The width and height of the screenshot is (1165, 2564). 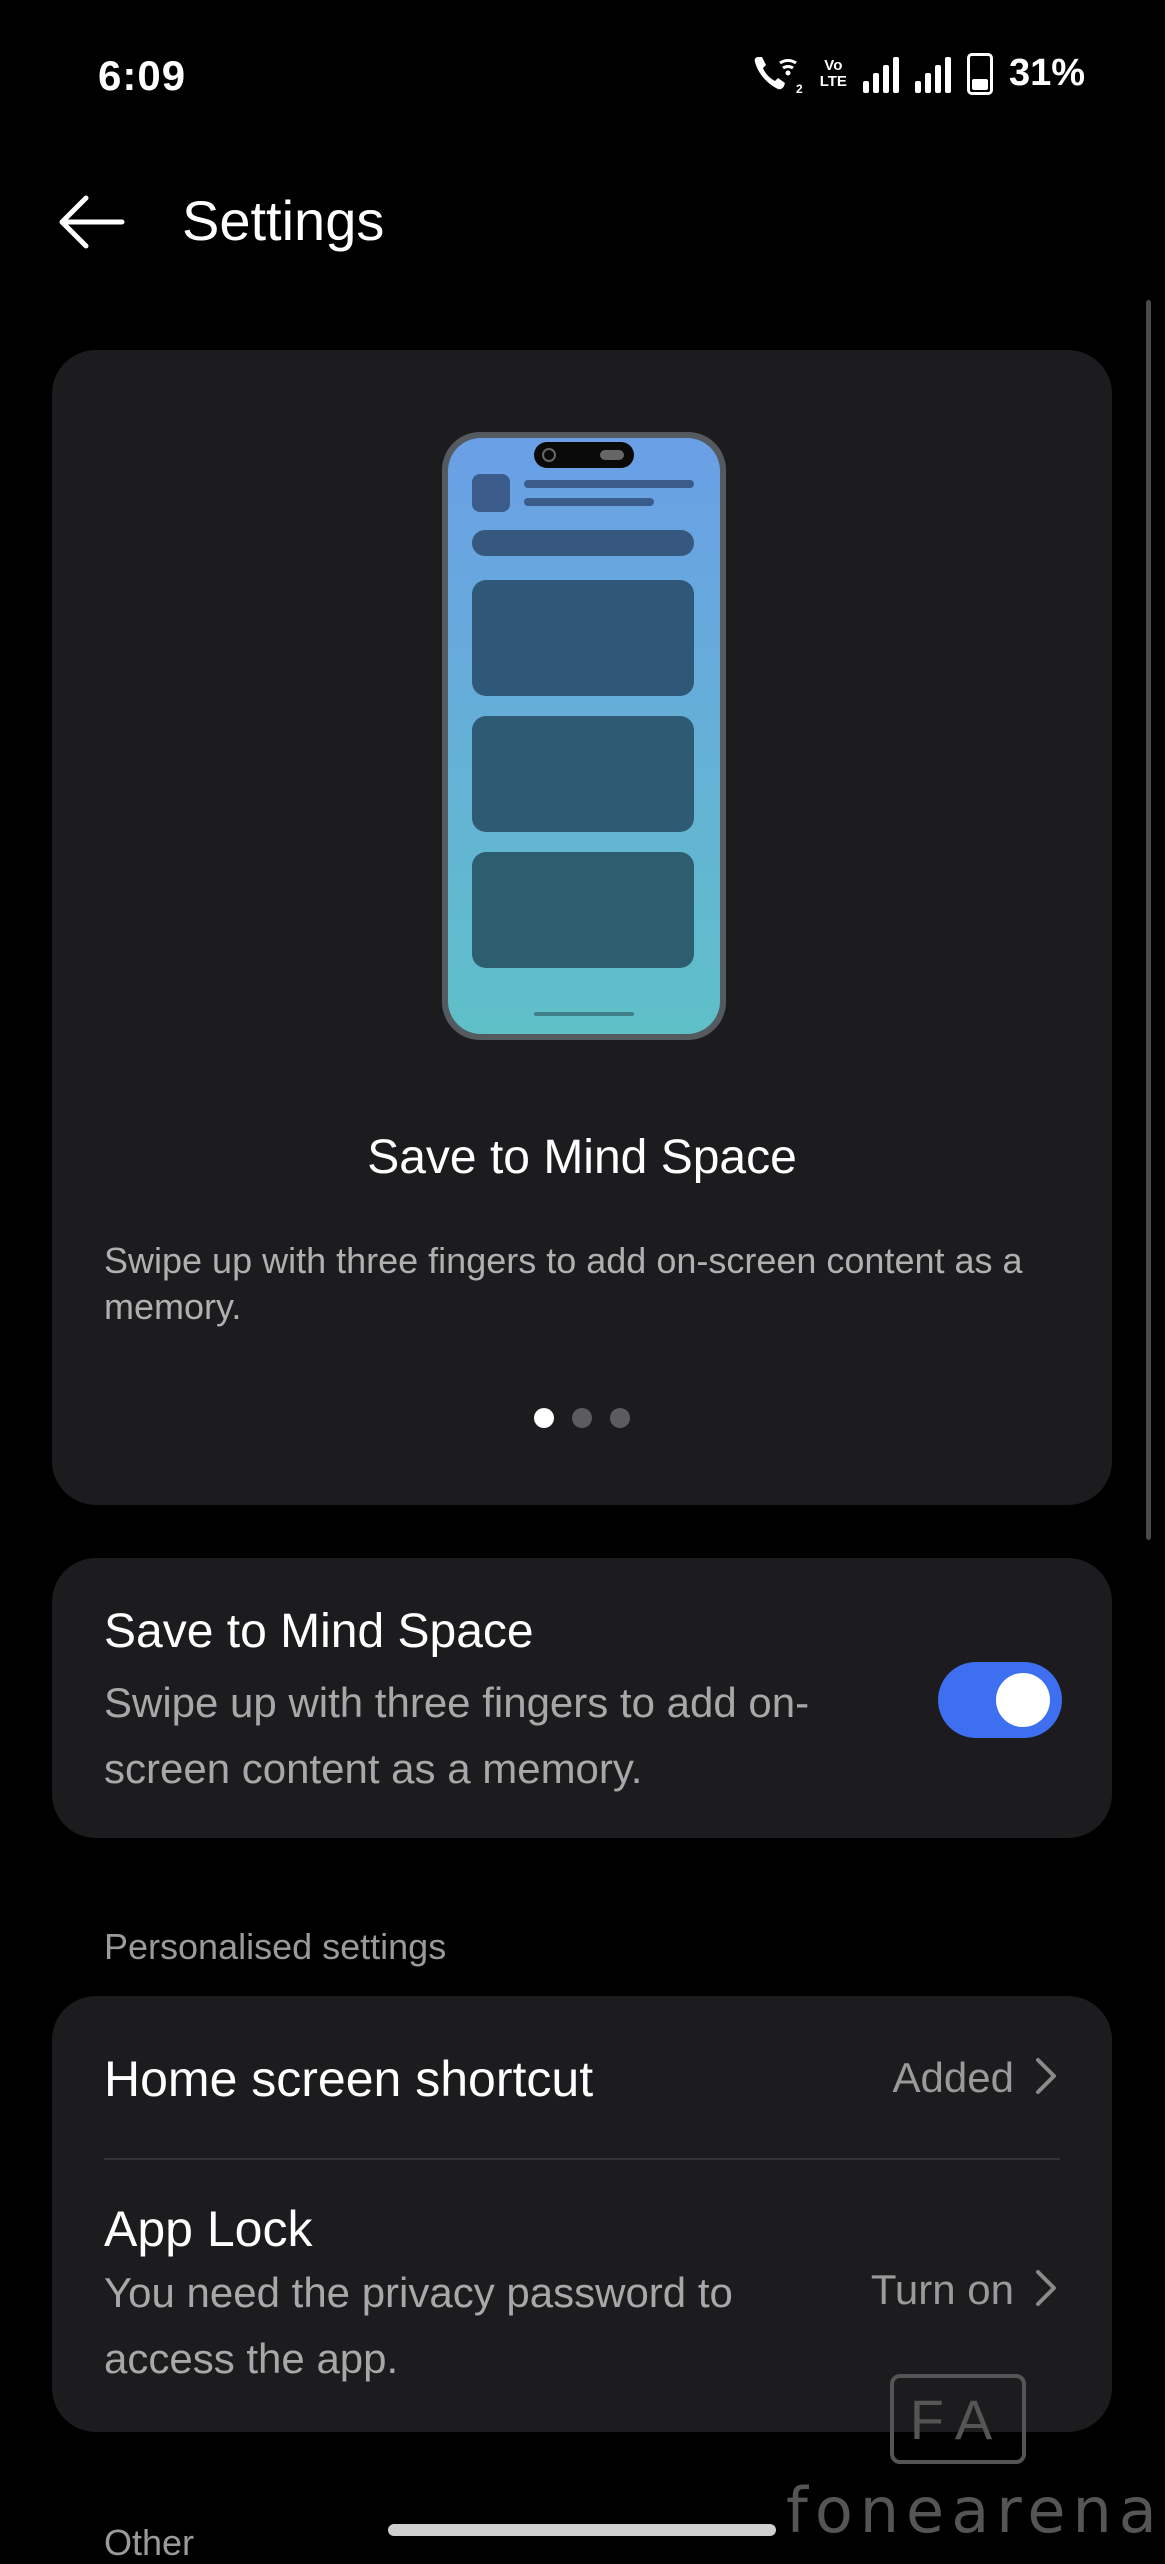 What do you see at coordinates (953, 2077) in the screenshot?
I see `home-screen-shortcut-value: Added` at bounding box center [953, 2077].